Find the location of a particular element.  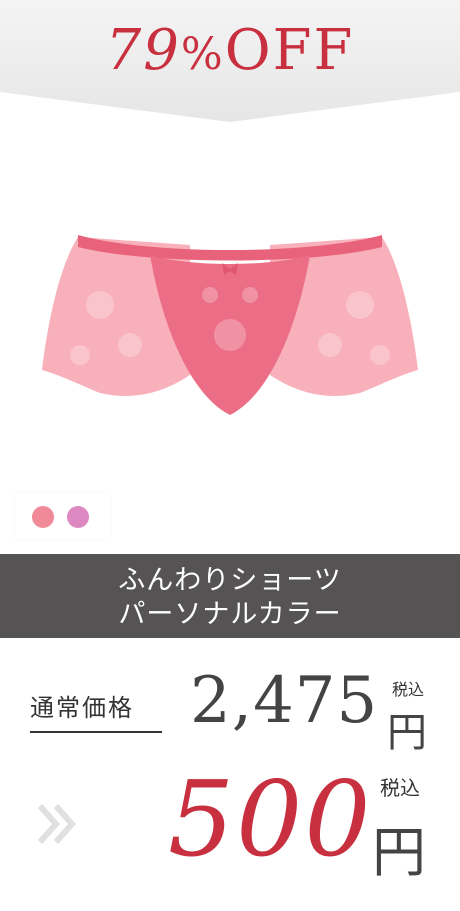

regular-price-label: 通常価格 is located at coordinates (96, 710).